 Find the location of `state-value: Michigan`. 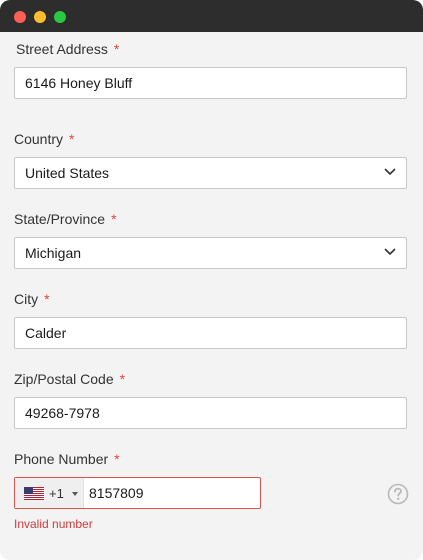

state-value: Michigan is located at coordinates (53, 253).